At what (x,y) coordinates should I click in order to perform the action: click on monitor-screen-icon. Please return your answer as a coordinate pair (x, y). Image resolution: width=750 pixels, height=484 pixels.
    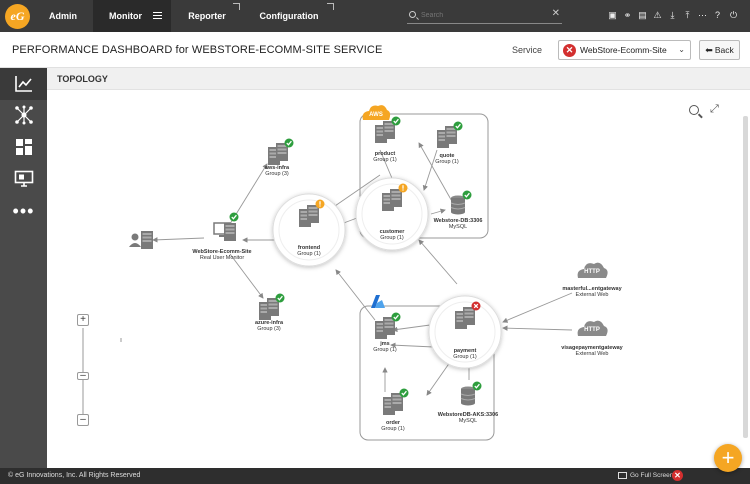
    Looking at the image, I should click on (23, 178).